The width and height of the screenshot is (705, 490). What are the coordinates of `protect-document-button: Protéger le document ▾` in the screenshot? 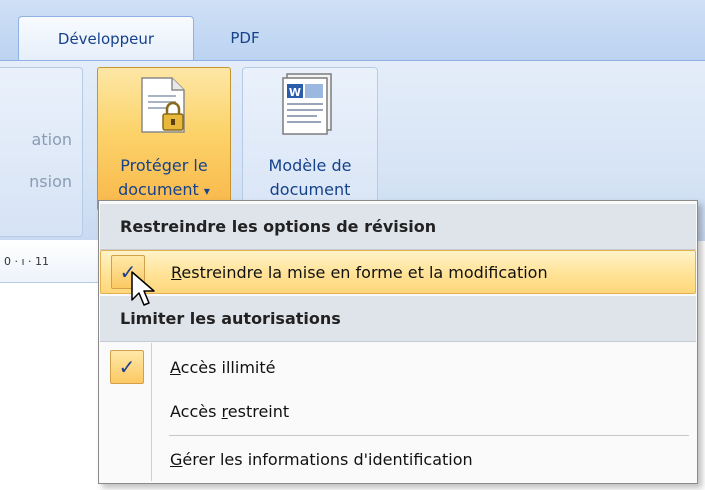 It's located at (164, 139).